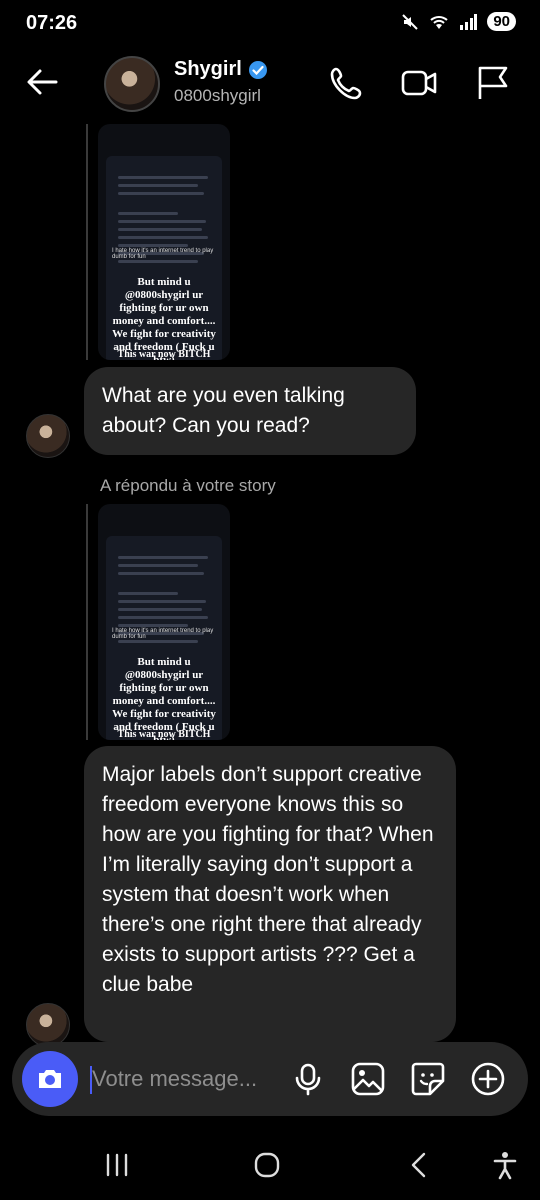  What do you see at coordinates (501, 21) in the screenshot?
I see `battery-level: 90` at bounding box center [501, 21].